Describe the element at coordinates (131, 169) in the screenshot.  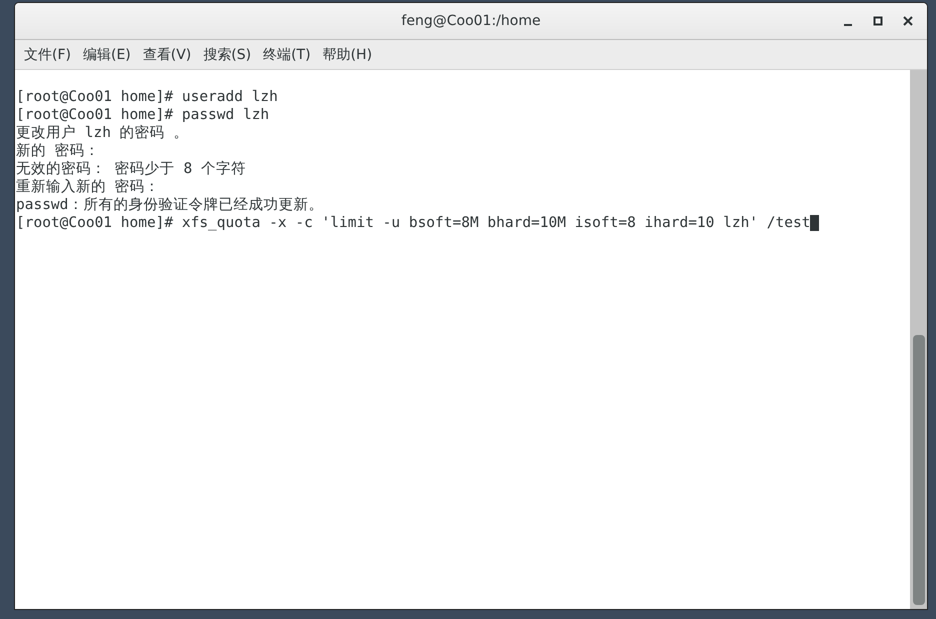
I see `terminal-line: 无效的密码： 密码少于 8 个字符` at that location.